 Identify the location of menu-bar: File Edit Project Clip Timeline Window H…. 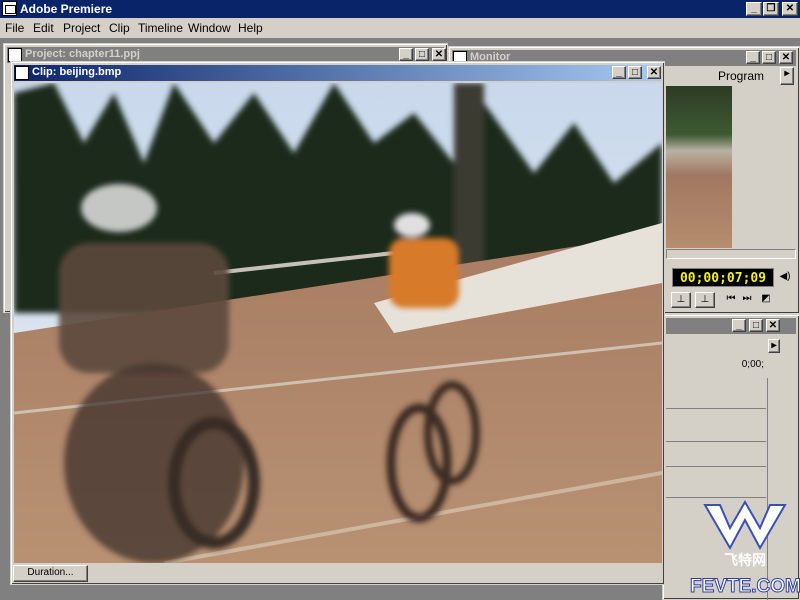
(400, 28).